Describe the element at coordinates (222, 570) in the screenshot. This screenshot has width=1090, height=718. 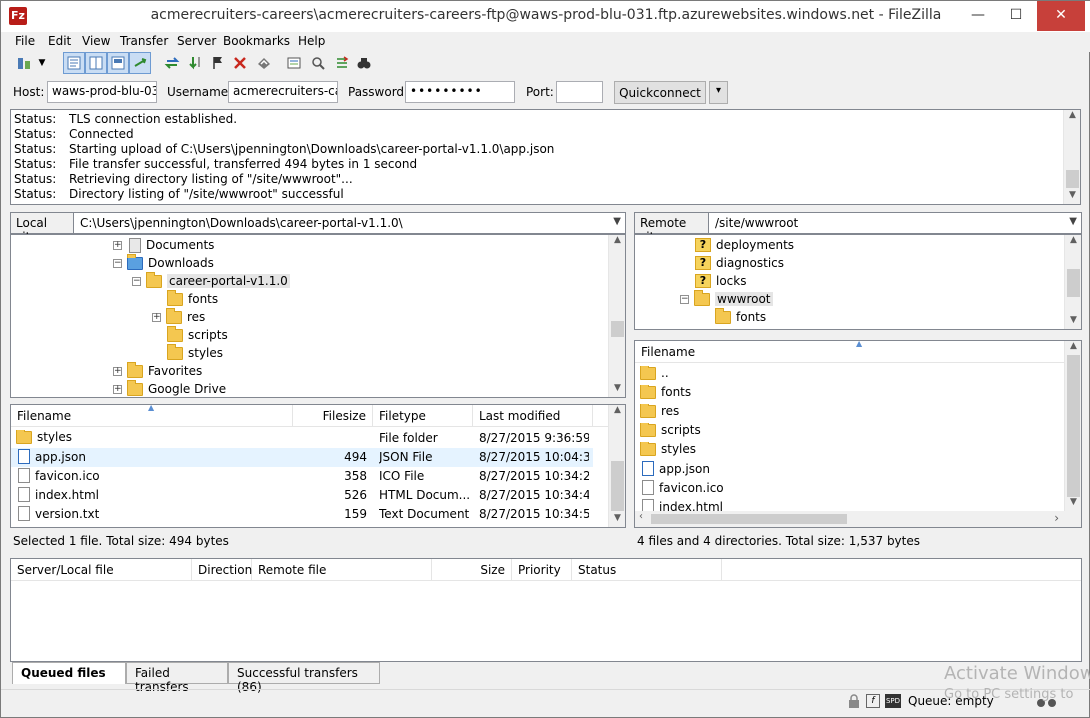
I see `column-direction: Direction` at that location.